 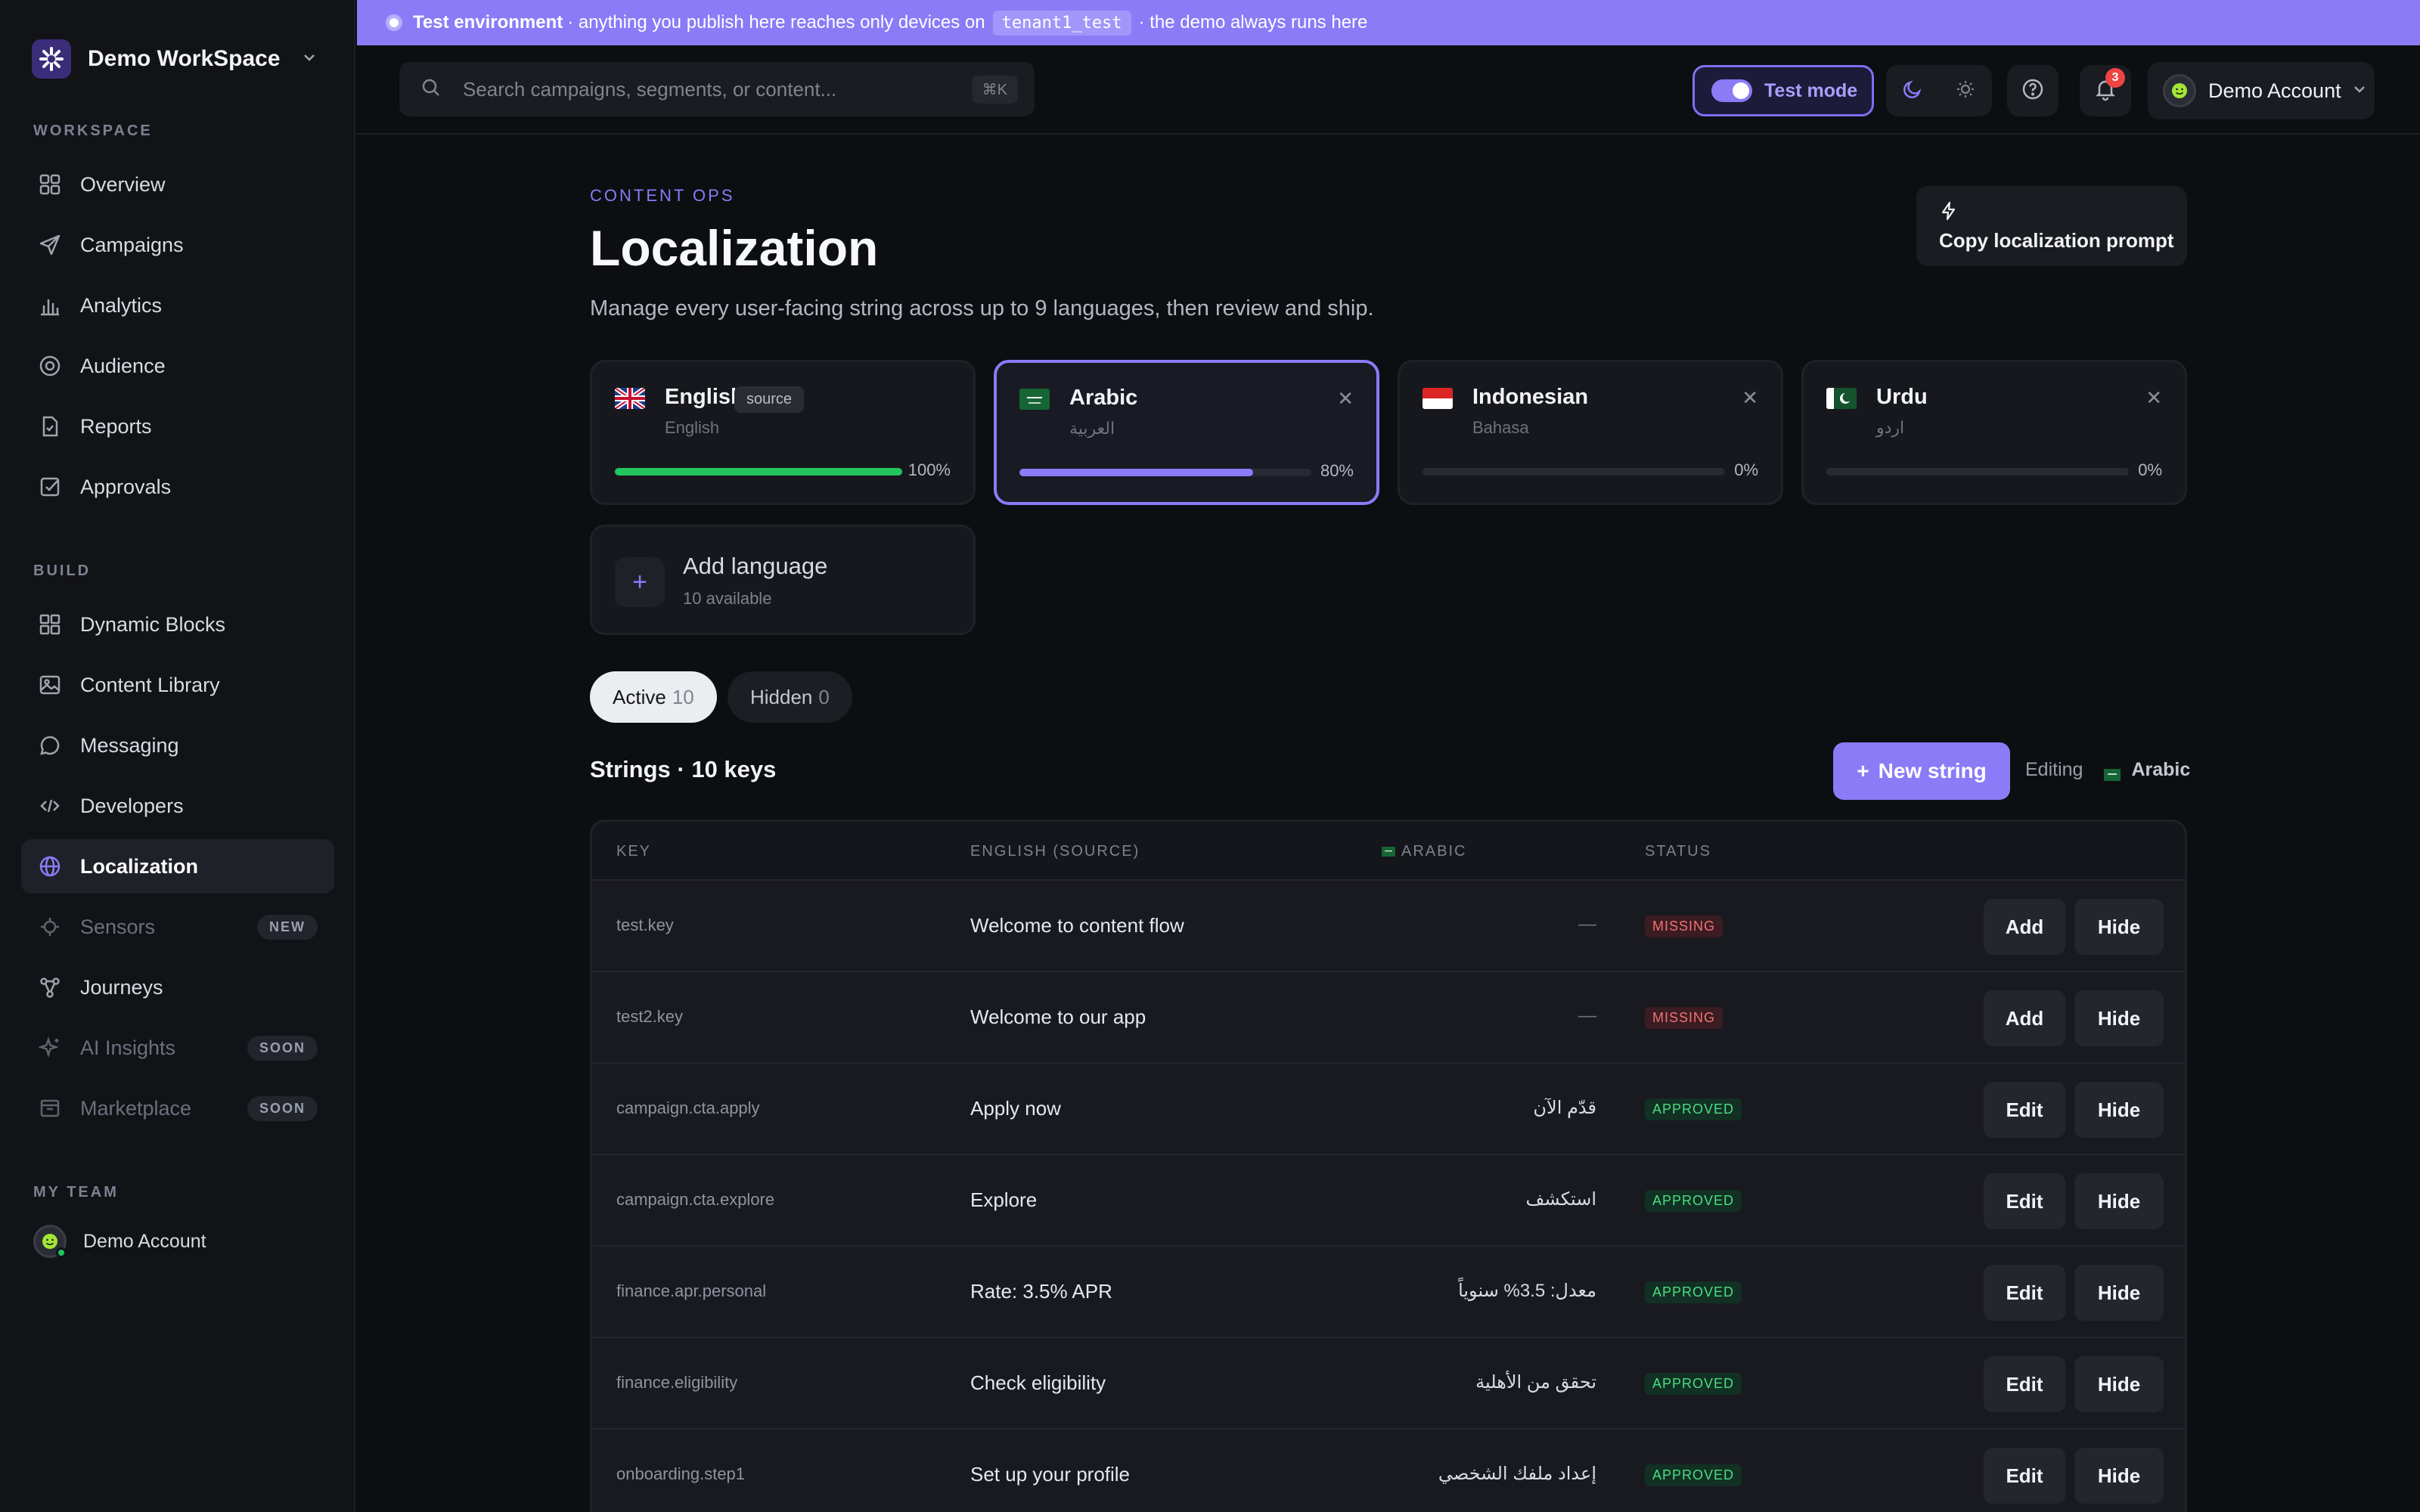 I want to click on help-button, so click(x=2033, y=90).